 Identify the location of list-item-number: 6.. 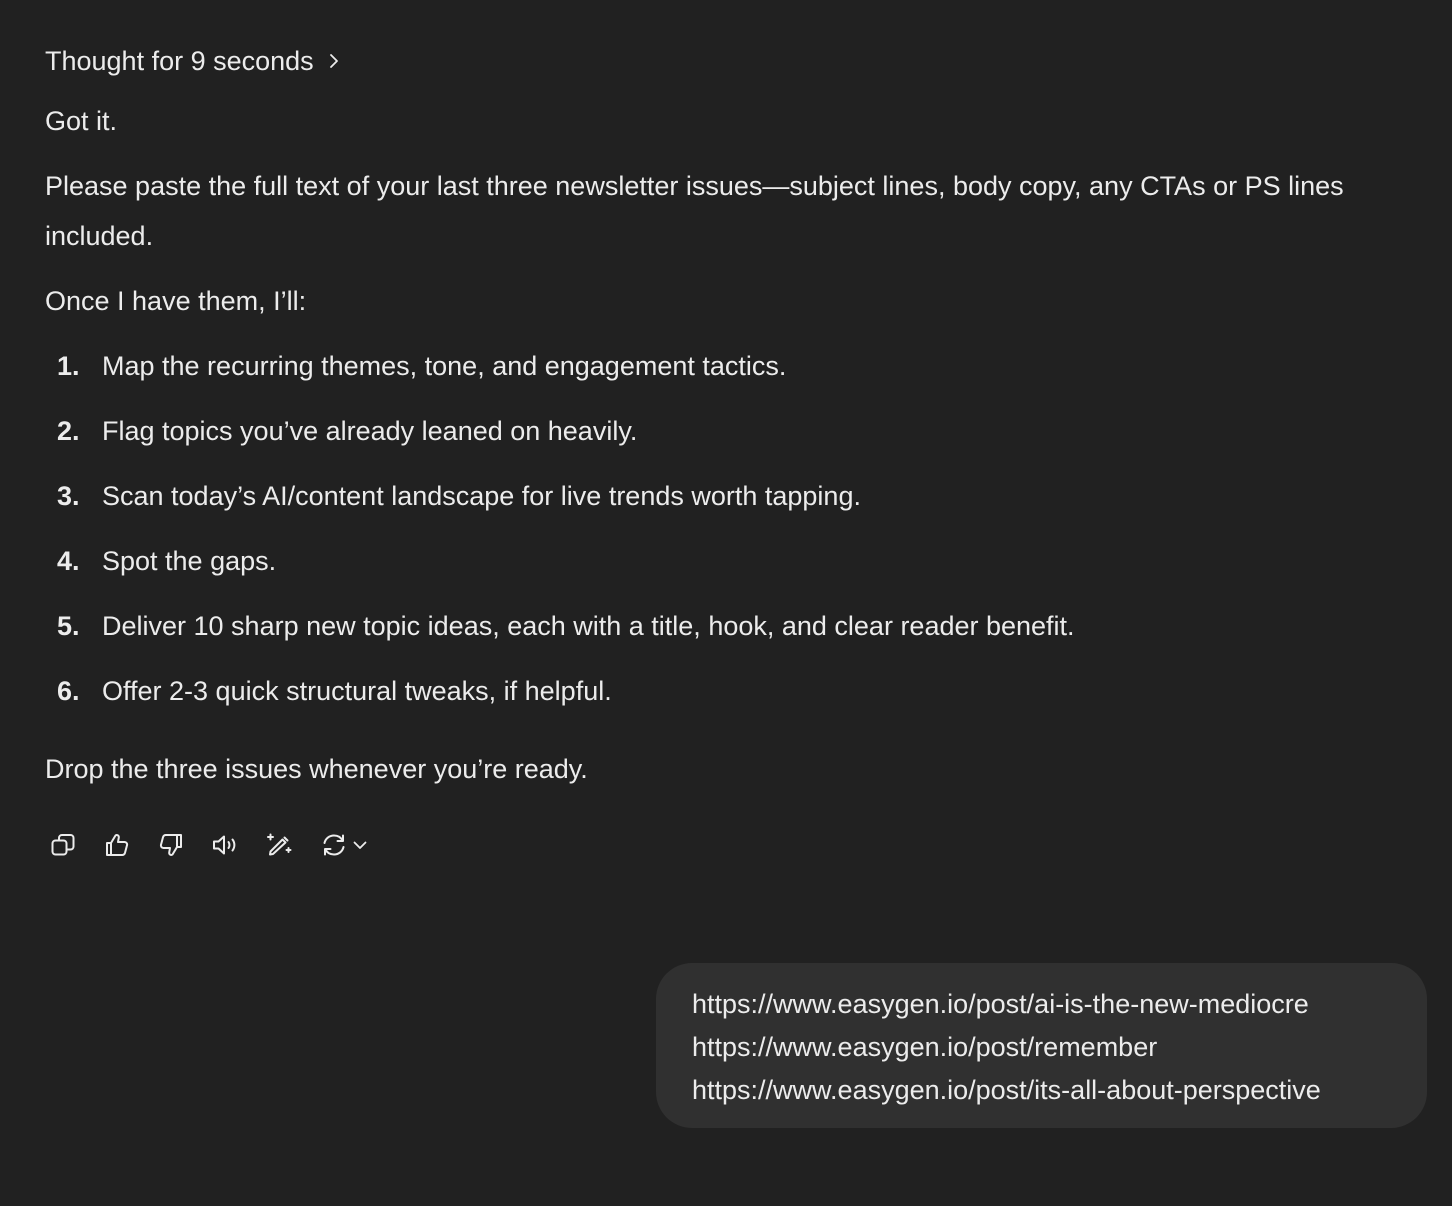
(68, 691).